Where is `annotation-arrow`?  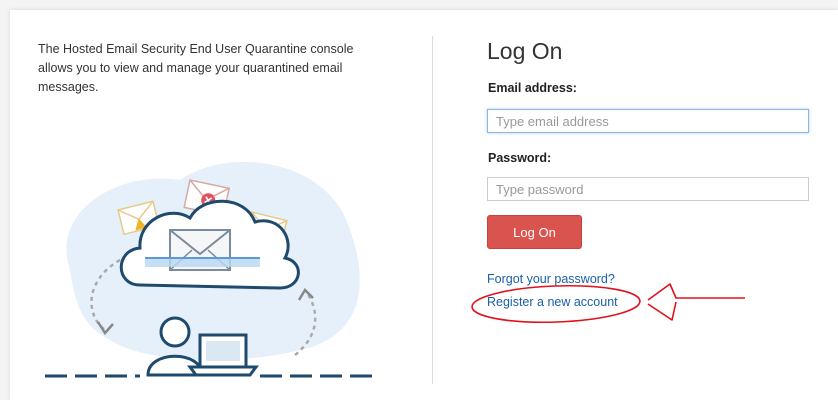
annotation-arrow is located at coordinates (696, 302).